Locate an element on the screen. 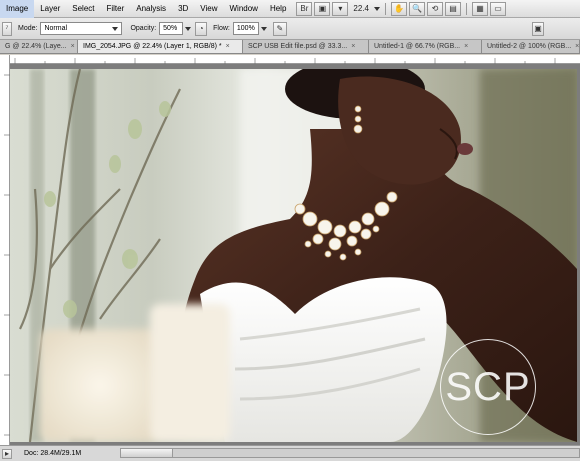  hand-tool-icon: ✋ is located at coordinates (398, 8).